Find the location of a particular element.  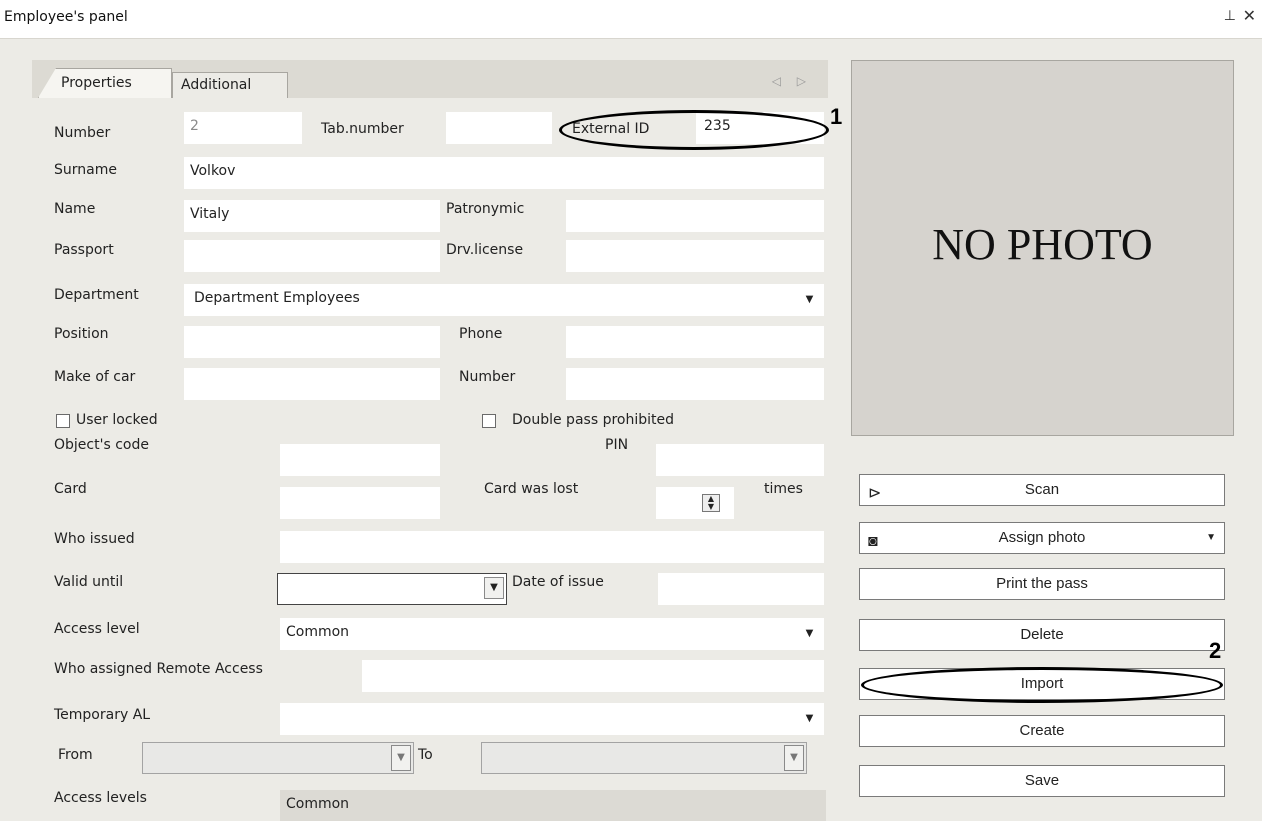

pin-field is located at coordinates (740, 460).